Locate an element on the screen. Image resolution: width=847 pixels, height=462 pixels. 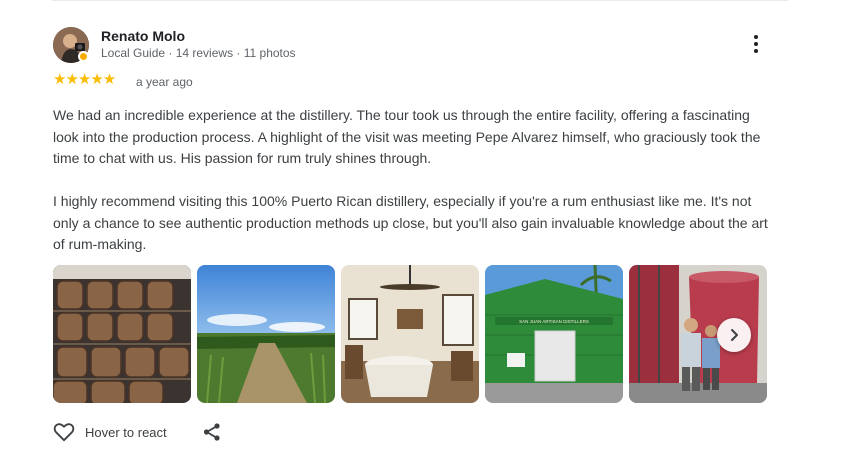
share-button is located at coordinates (212, 434).